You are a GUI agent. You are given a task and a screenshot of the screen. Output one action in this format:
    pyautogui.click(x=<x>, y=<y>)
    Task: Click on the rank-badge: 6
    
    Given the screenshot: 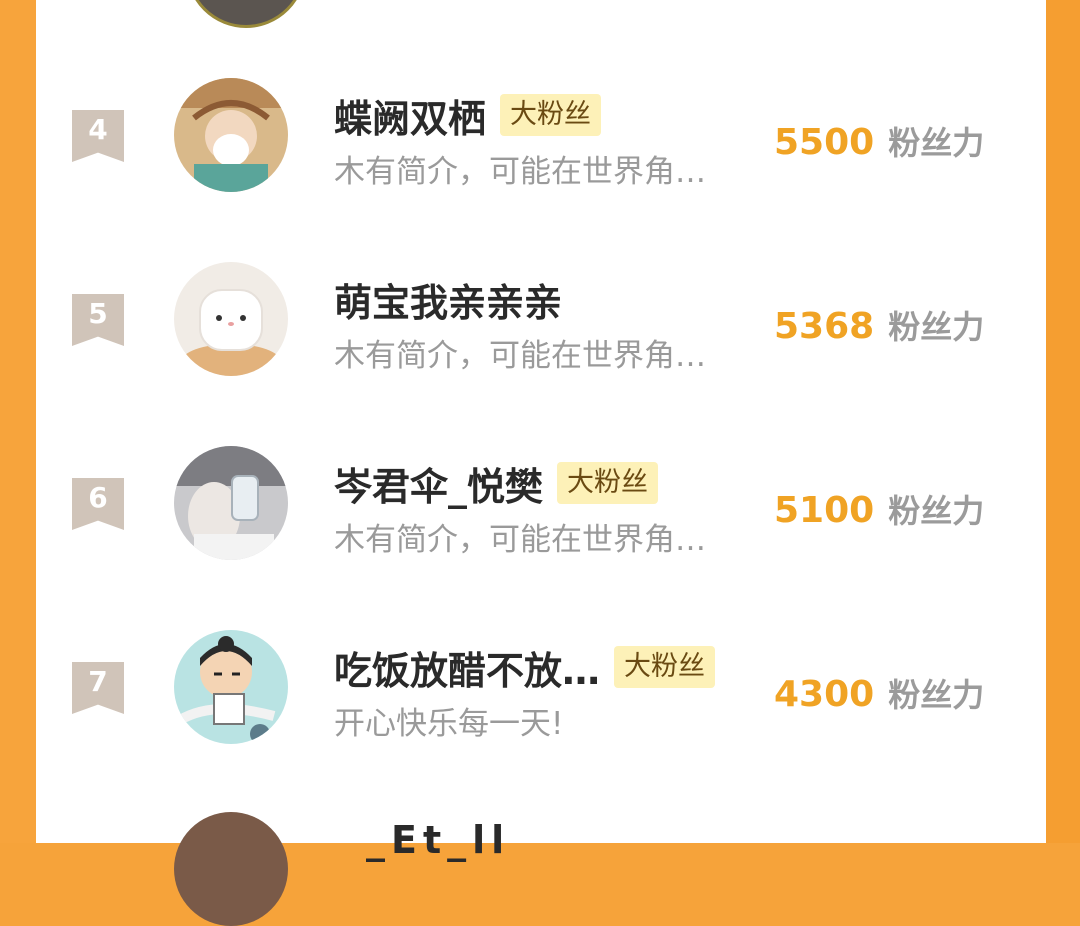 What is the action you would take?
    pyautogui.click(x=98, y=504)
    